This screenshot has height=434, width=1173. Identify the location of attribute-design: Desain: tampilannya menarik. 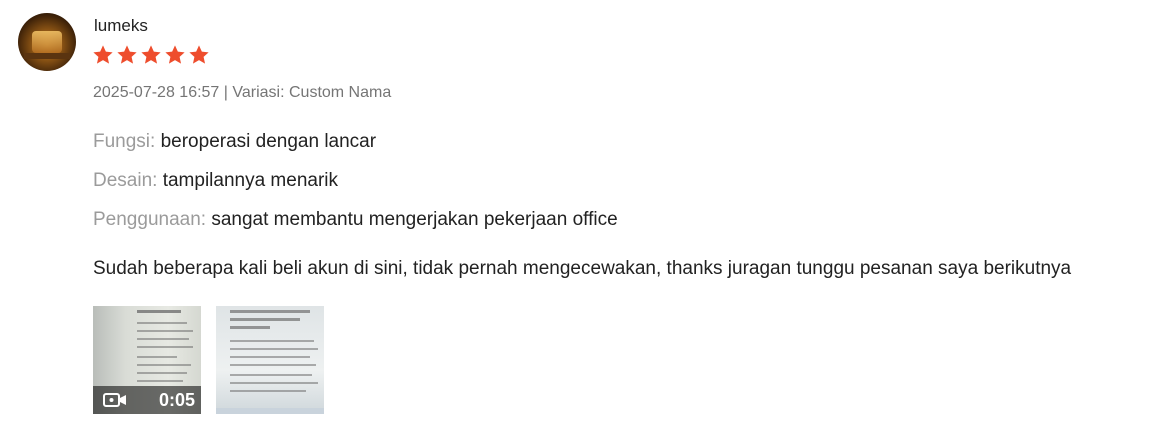
(215, 181).